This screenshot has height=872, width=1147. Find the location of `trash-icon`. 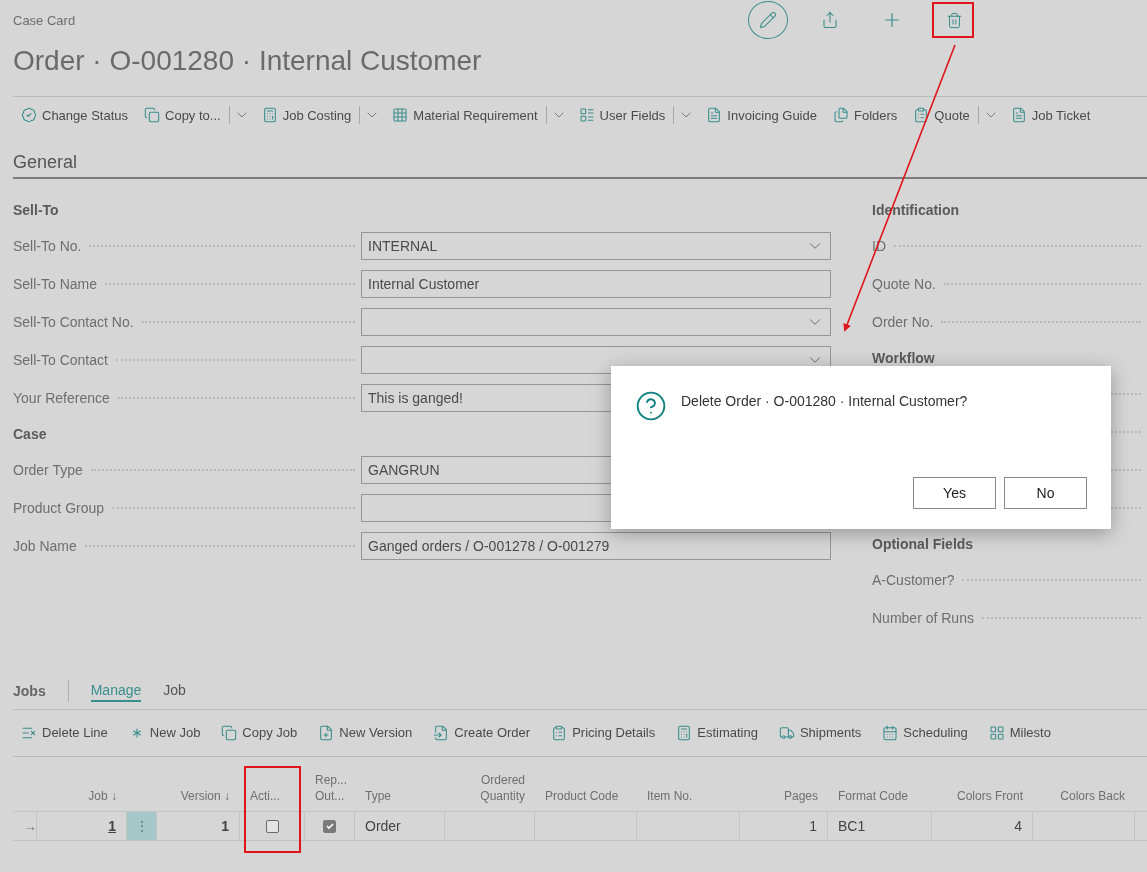

trash-icon is located at coordinates (954, 20).